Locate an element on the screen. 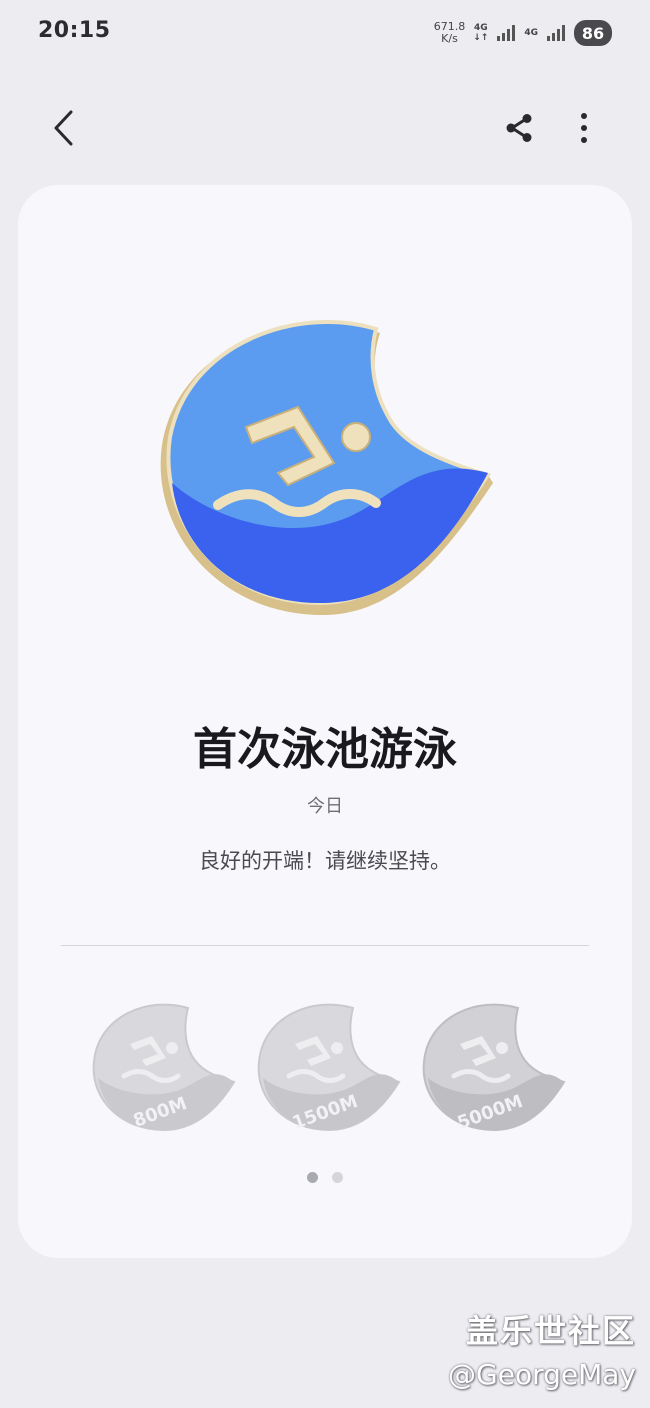 The image size is (650, 1408). upcoming-badges: 800M 1500M 5000M is located at coordinates (328, 1070).